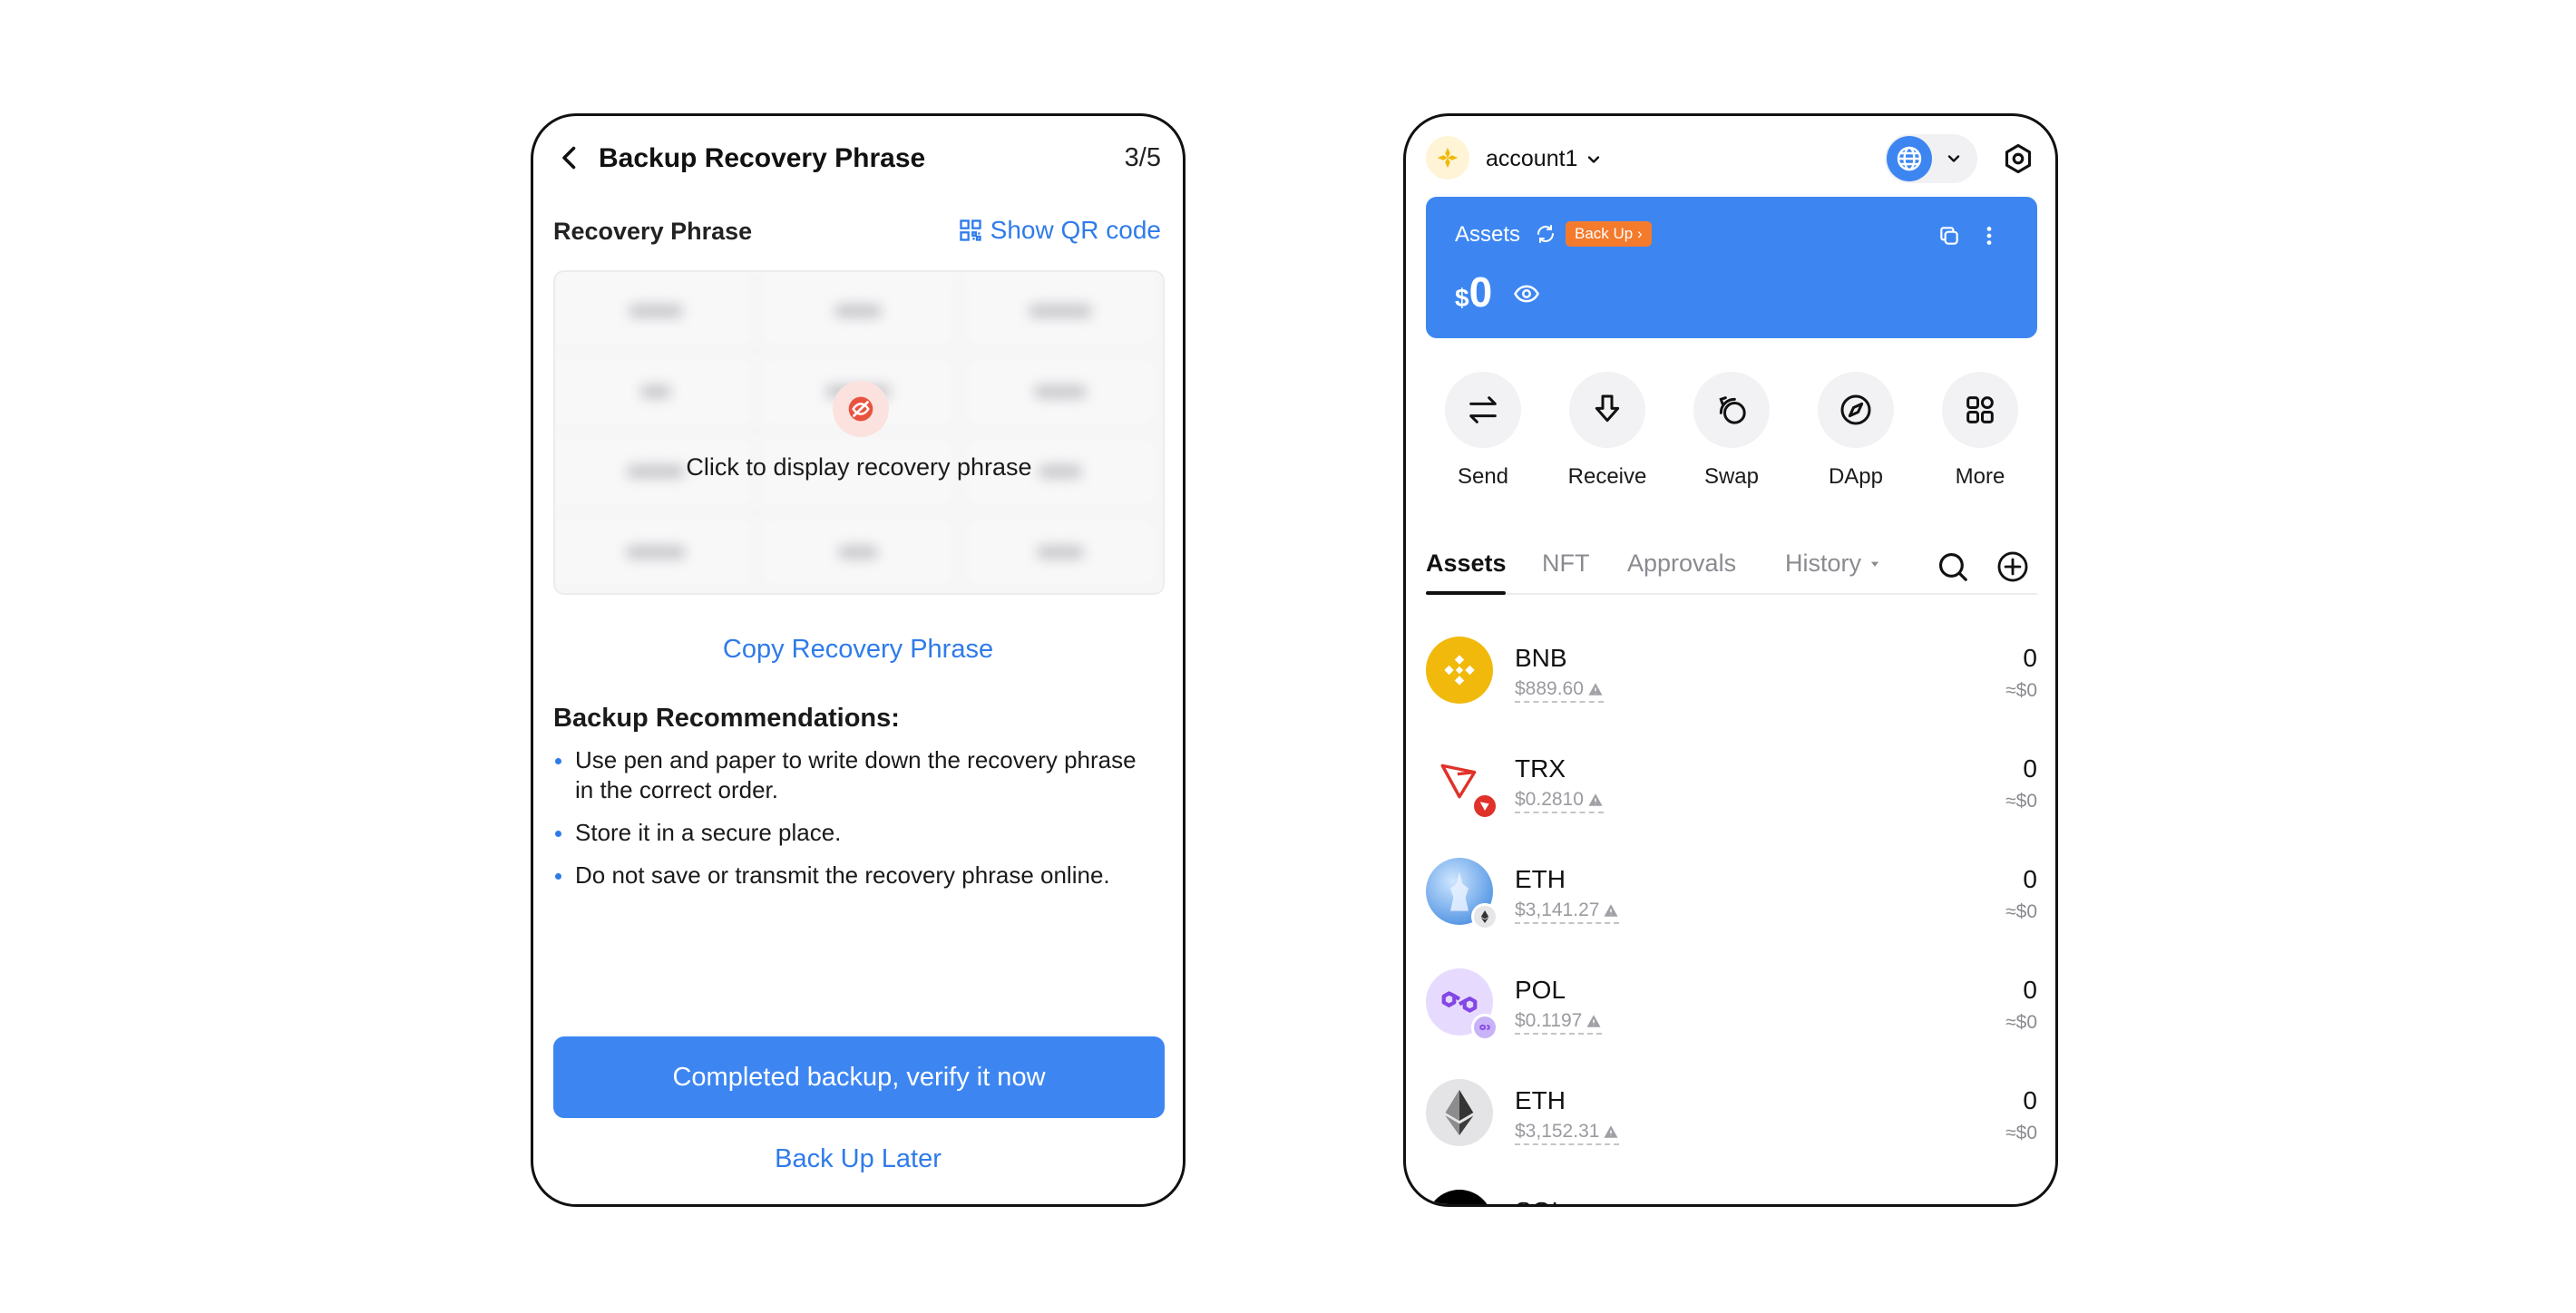 Image resolution: width=2576 pixels, height=1313 pixels. What do you see at coordinates (1526, 293) in the screenshot?
I see `eye-icon` at bounding box center [1526, 293].